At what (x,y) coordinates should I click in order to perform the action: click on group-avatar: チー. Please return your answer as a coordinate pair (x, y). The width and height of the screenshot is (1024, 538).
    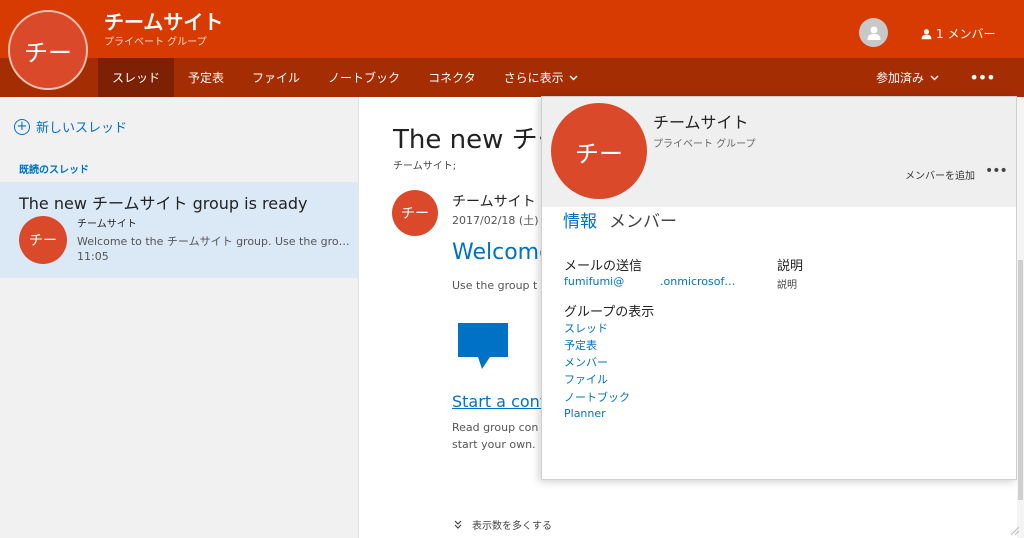
    Looking at the image, I should click on (48, 50).